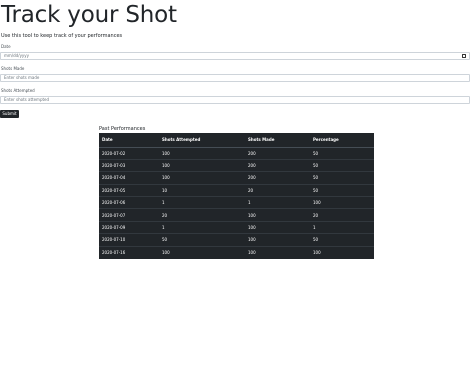 The width and height of the screenshot is (474, 391). I want to click on cell-date: 2020-07-06, so click(129, 202).